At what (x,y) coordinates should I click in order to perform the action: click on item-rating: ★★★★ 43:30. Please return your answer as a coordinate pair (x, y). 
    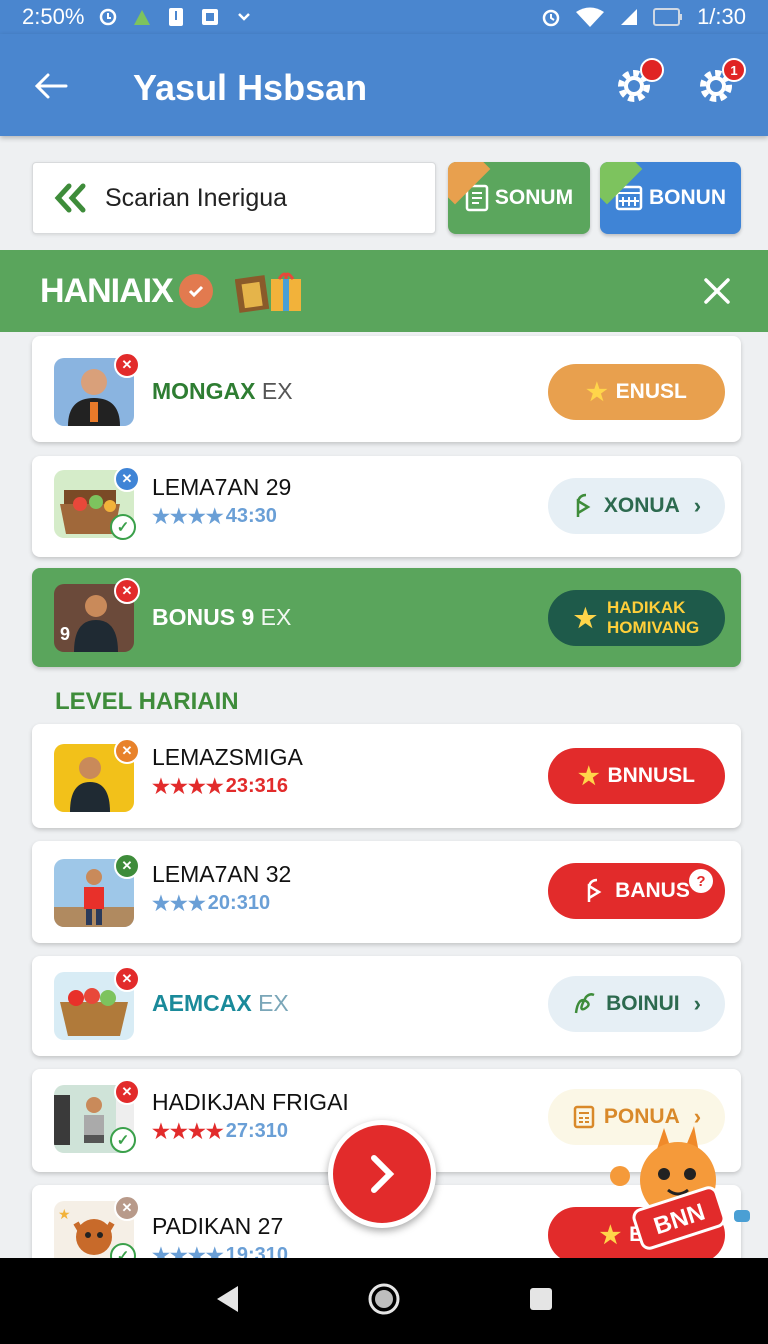
    Looking at the image, I should click on (214, 516).